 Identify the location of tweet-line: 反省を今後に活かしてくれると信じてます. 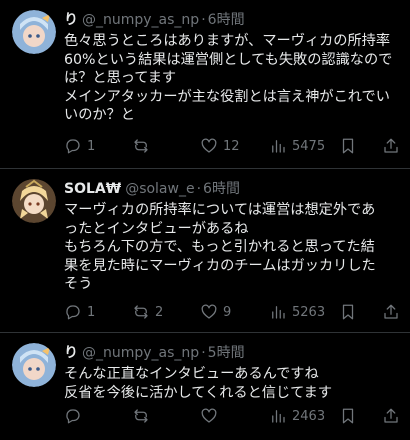
(198, 392).